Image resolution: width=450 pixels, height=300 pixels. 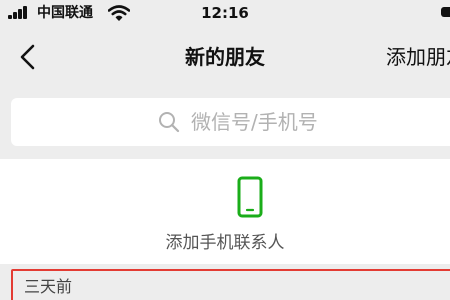 I want to click on battery-icon, so click(x=445, y=12).